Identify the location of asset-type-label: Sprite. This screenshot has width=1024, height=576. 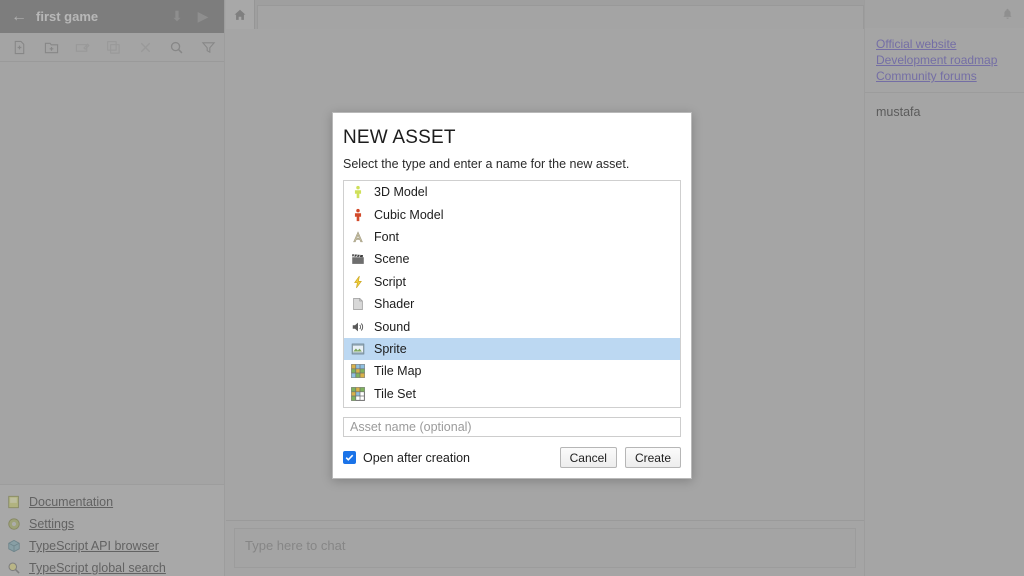
(390, 348).